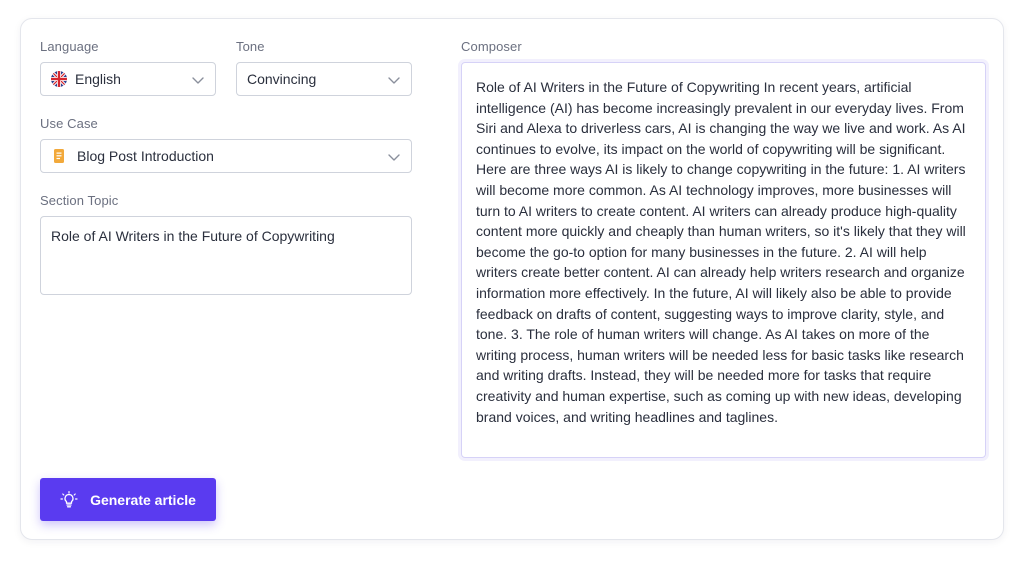 Image resolution: width=1024 pixels, height=562 pixels. I want to click on language-label: Language, so click(69, 46).